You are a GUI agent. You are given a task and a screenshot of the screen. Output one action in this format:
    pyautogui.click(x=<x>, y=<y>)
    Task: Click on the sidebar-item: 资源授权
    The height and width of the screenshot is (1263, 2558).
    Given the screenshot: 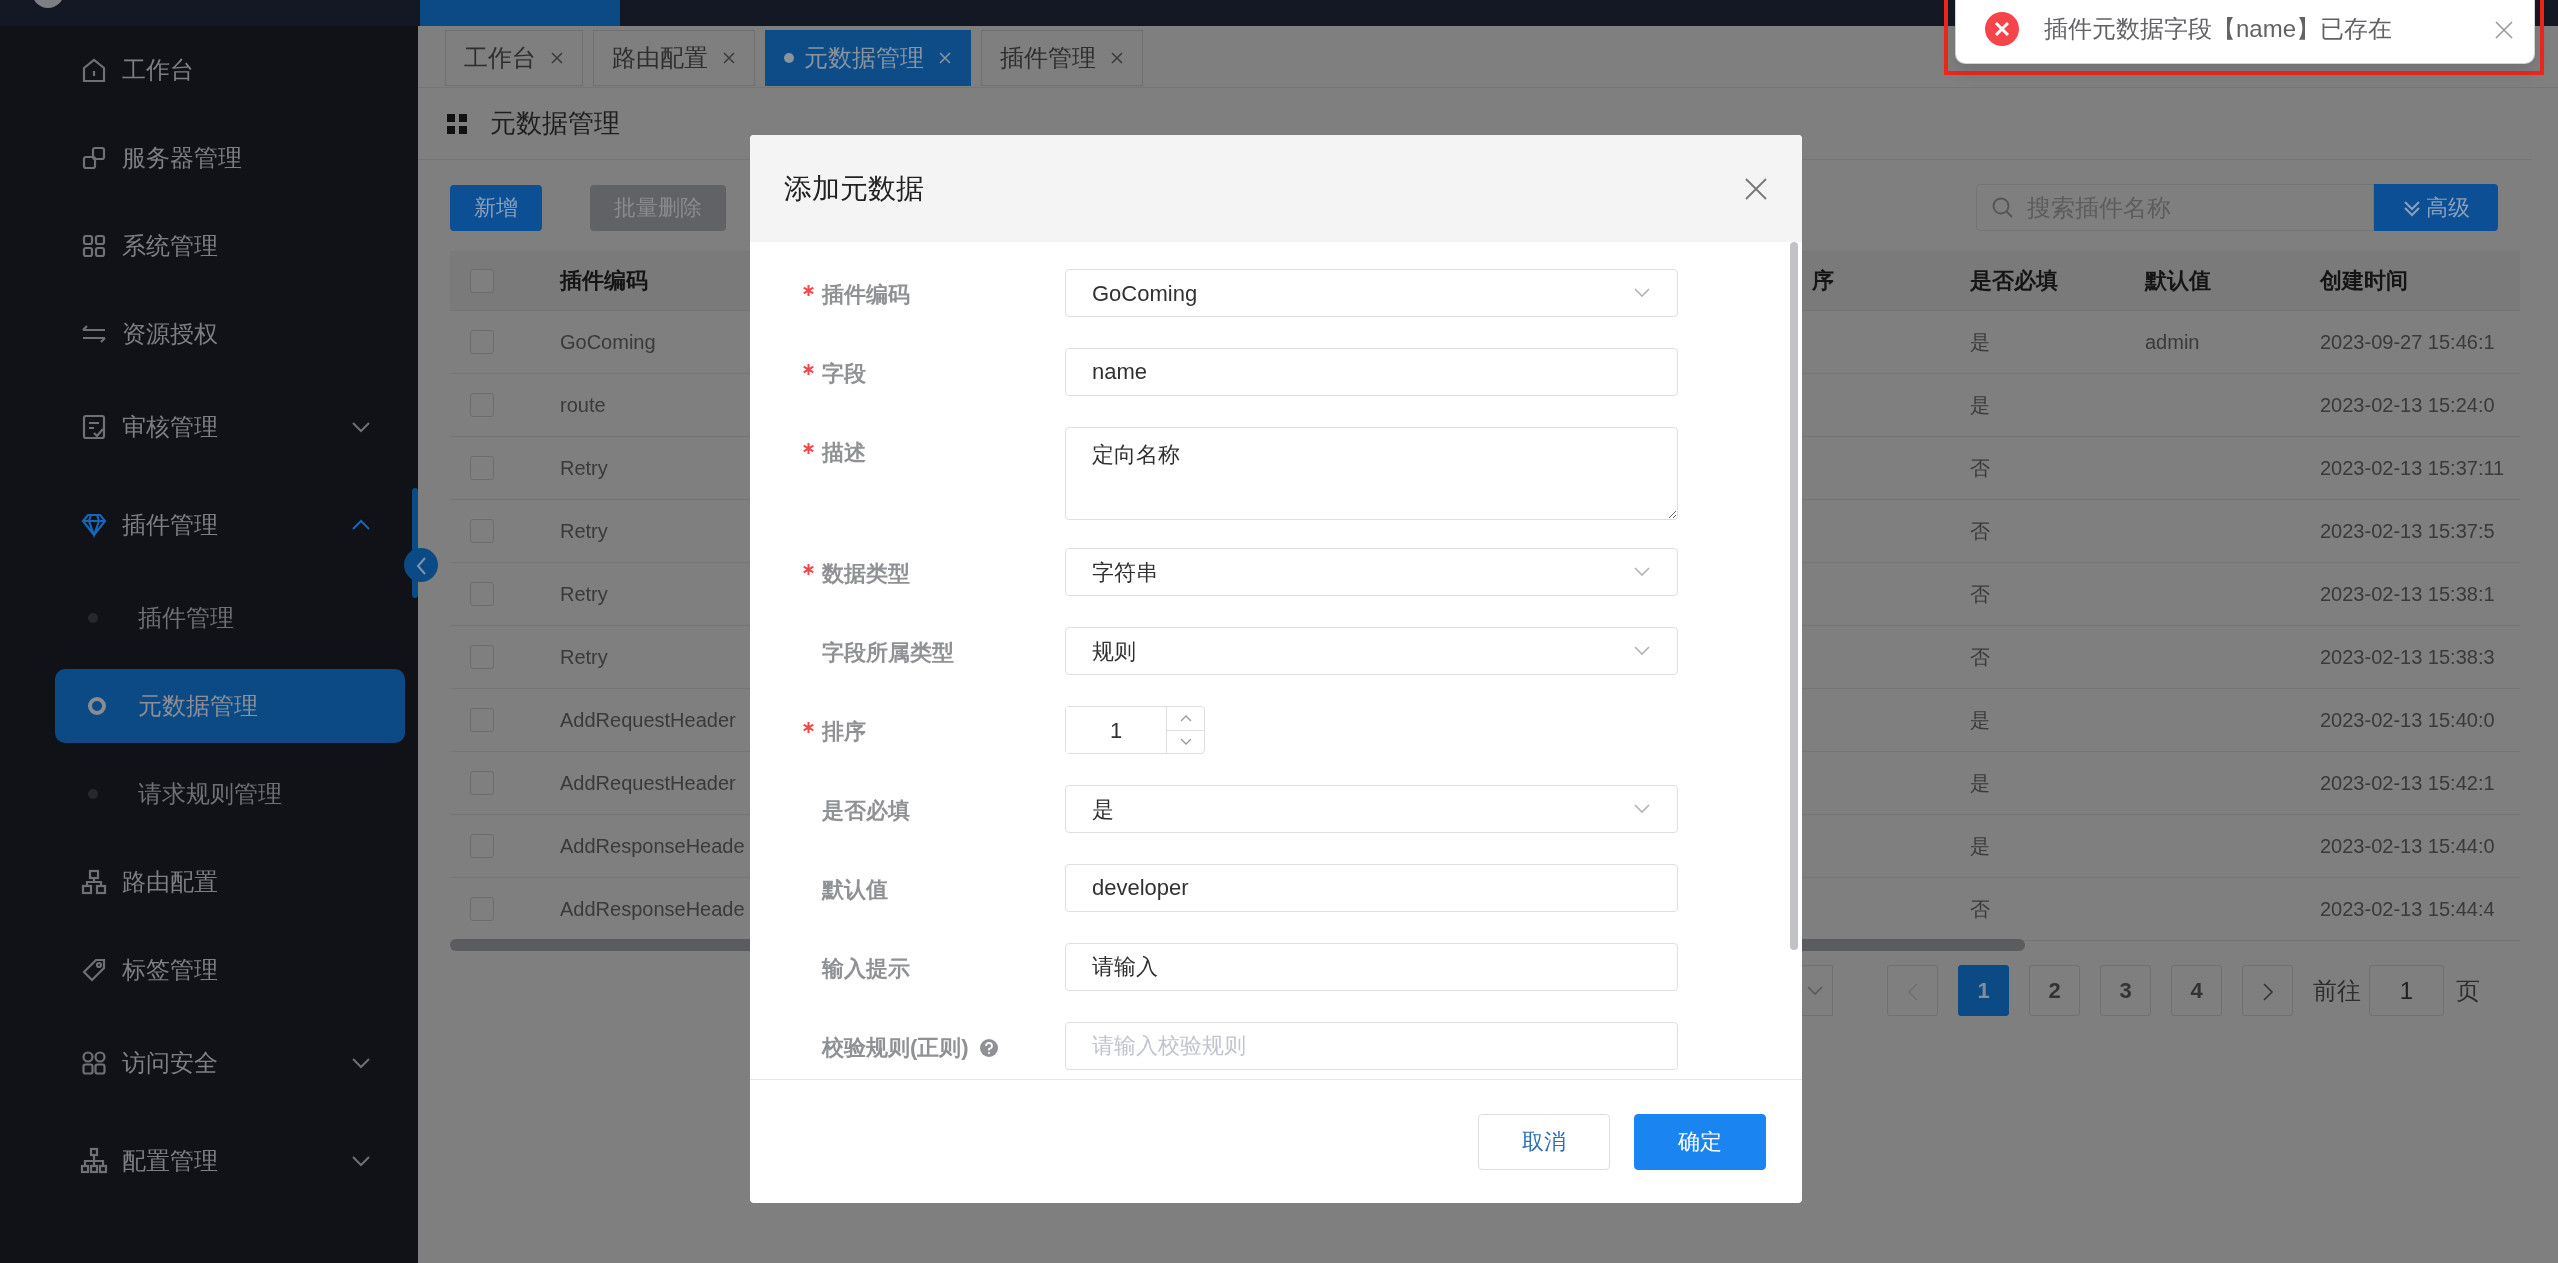 What is the action you would take?
    pyautogui.click(x=200, y=334)
    